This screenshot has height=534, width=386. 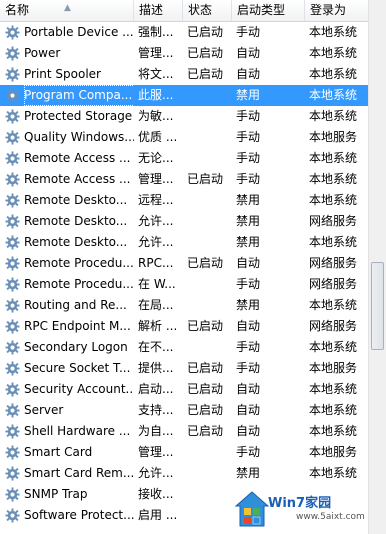 What do you see at coordinates (184, 389) in the screenshot?
I see `service-row: Security Account... 启动... 已启动 自动 本地系统` at bounding box center [184, 389].